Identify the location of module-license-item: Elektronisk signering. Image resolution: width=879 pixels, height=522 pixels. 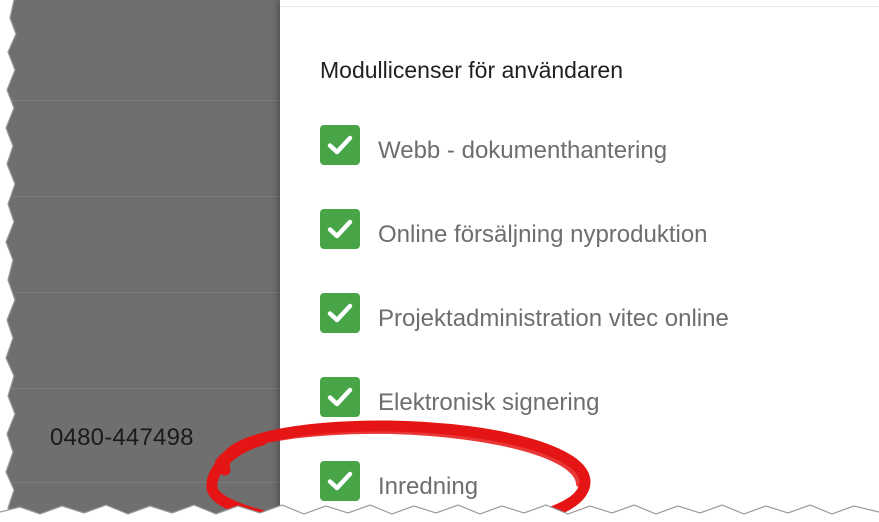
(459, 397).